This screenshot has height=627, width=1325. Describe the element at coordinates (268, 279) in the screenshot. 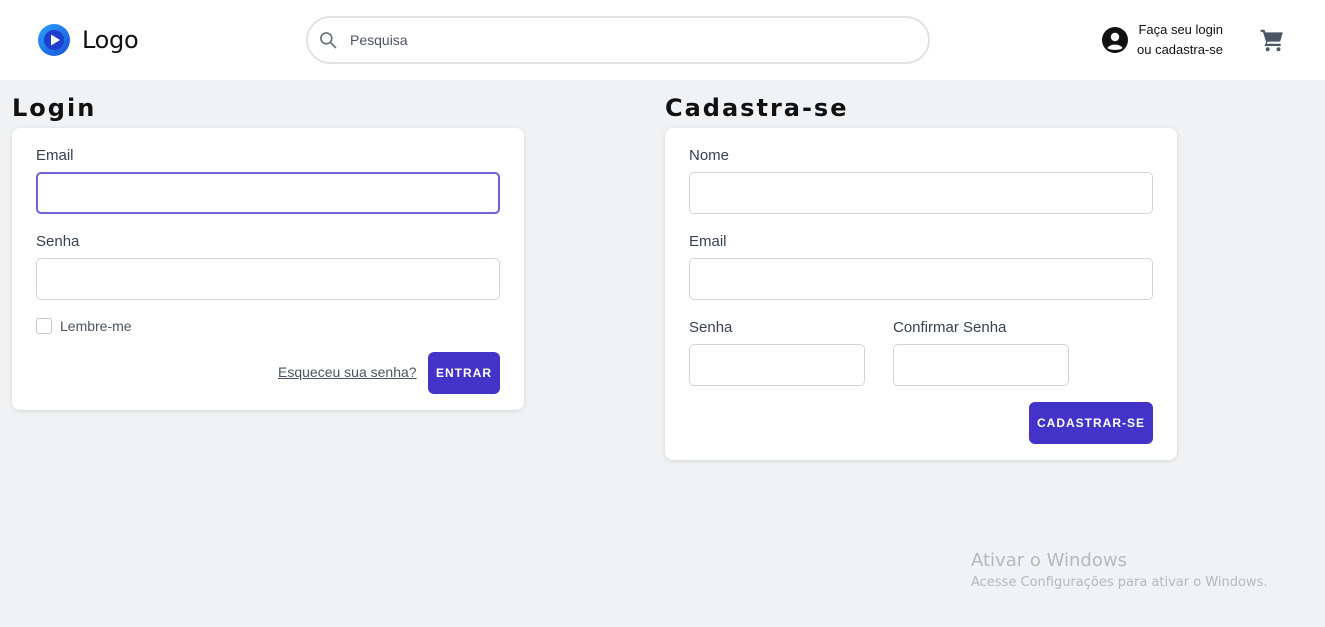

I see `login-password-field` at that location.